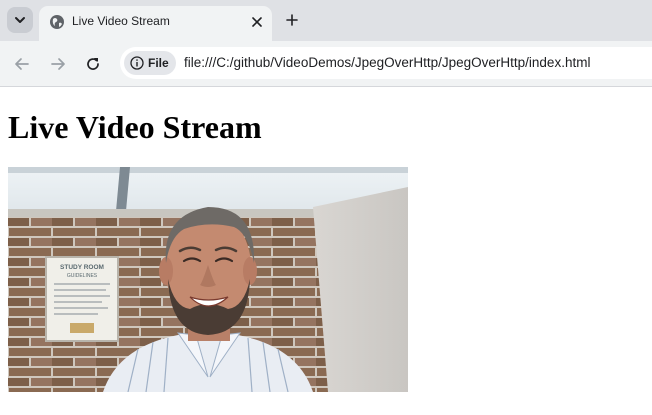 Image resolution: width=652 pixels, height=415 pixels. I want to click on arrow-right-icon, so click(58, 64).